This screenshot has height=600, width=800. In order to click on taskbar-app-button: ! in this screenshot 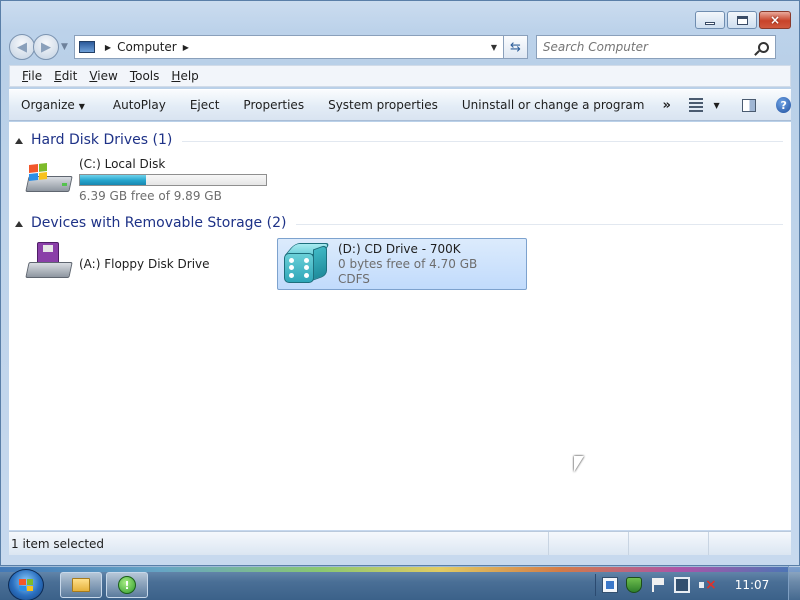, I will do `click(127, 585)`.